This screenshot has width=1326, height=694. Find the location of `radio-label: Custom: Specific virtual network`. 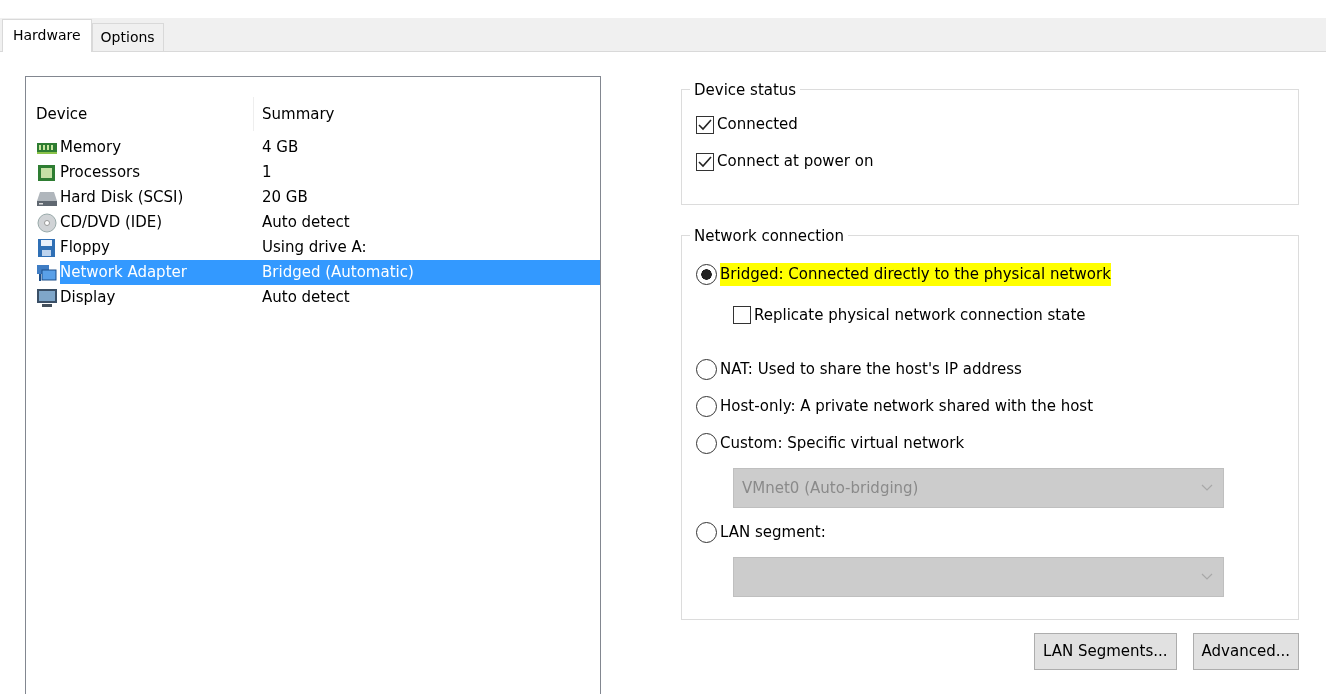

radio-label: Custom: Specific virtual network is located at coordinates (842, 444).